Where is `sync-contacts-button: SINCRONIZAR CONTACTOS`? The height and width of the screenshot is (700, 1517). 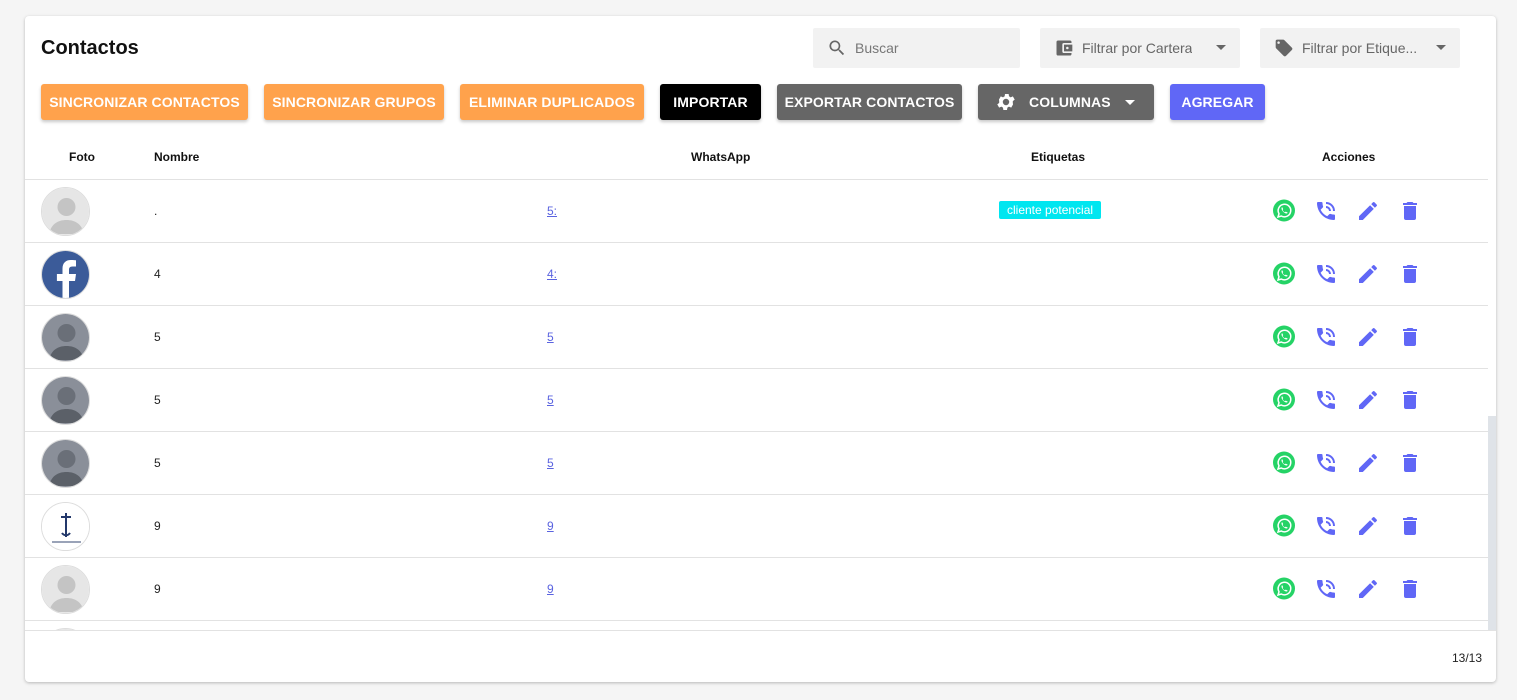
sync-contacts-button: SINCRONIZAR CONTACTOS is located at coordinates (144, 102).